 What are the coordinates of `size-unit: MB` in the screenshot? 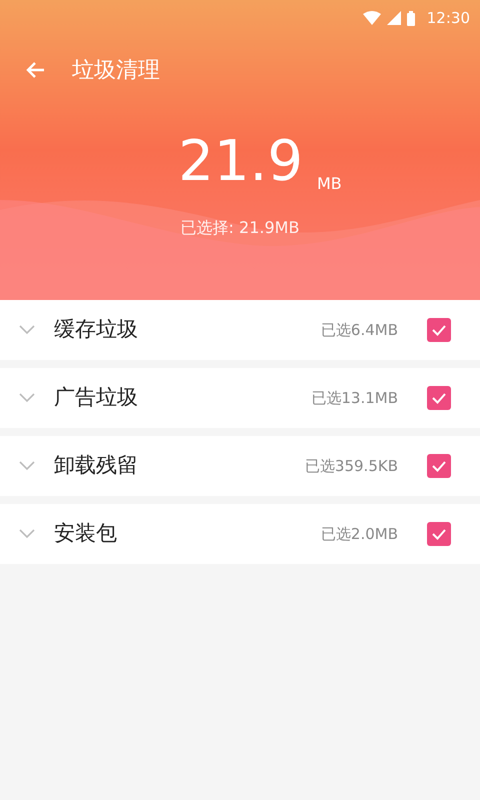 It's located at (329, 184).